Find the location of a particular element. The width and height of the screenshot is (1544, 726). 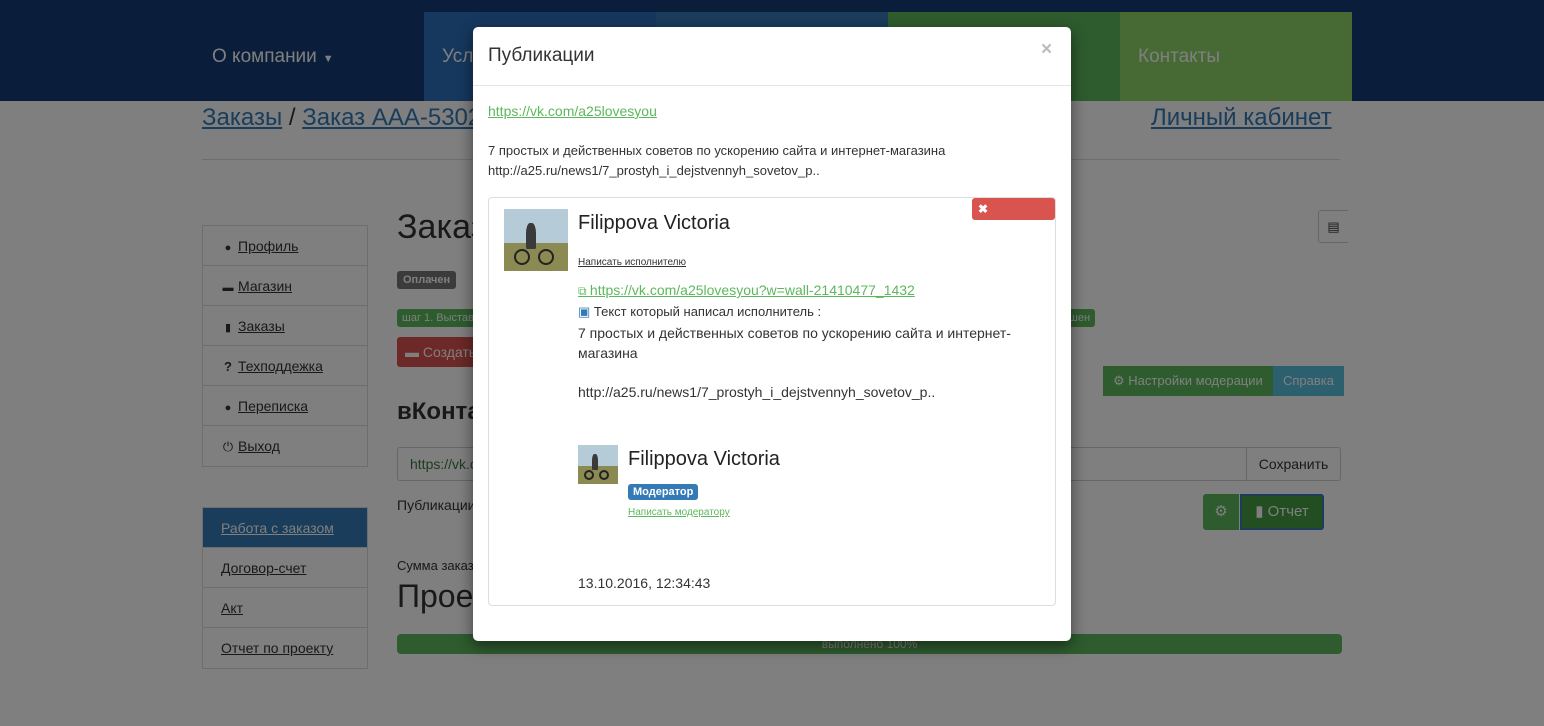

copy-icon: ▣ is located at coordinates (586, 311).